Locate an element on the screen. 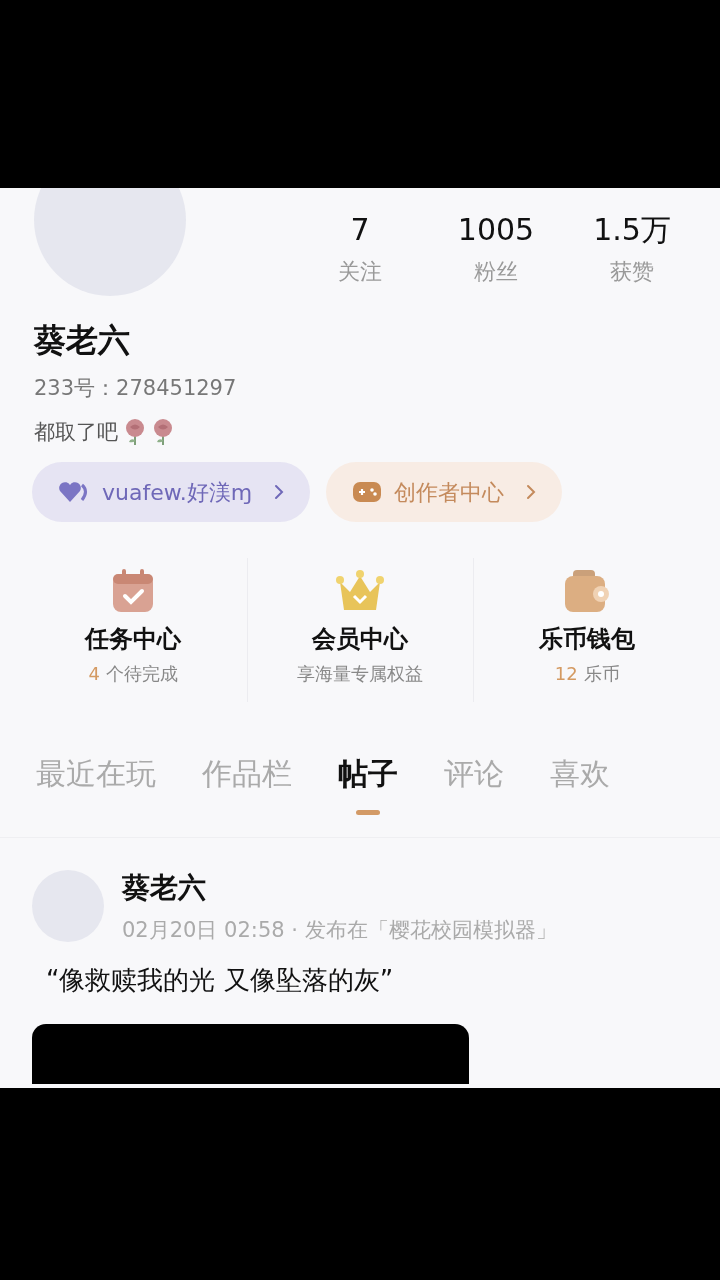 The image size is (720, 1280). post-text: “像救赎我的光 又像坠落的灰” is located at coordinates (220, 980).